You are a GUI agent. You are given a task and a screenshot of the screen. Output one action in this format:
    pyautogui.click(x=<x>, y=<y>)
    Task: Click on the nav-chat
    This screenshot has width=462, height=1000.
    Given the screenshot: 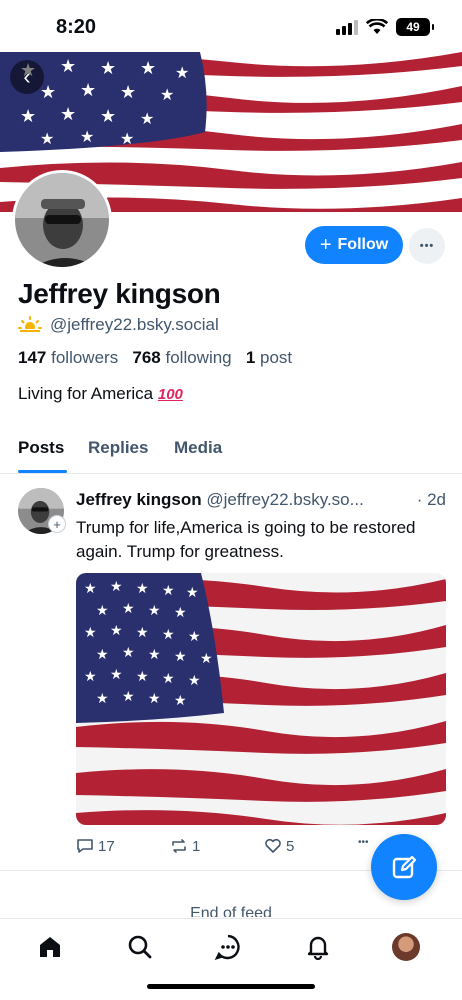 What is the action you would take?
    pyautogui.click(x=228, y=947)
    